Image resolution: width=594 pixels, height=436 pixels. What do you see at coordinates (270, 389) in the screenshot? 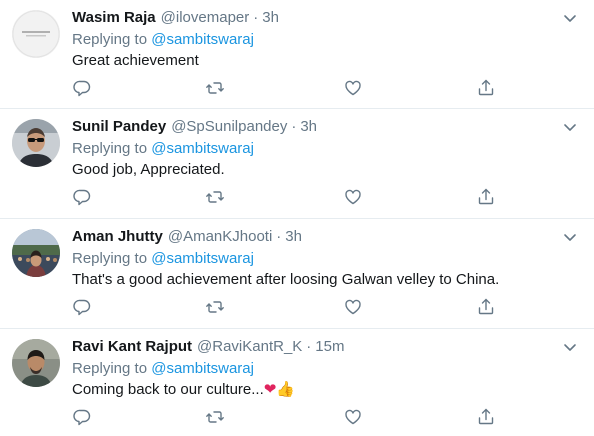
I see `red-heart-emoji: ❤` at bounding box center [270, 389].